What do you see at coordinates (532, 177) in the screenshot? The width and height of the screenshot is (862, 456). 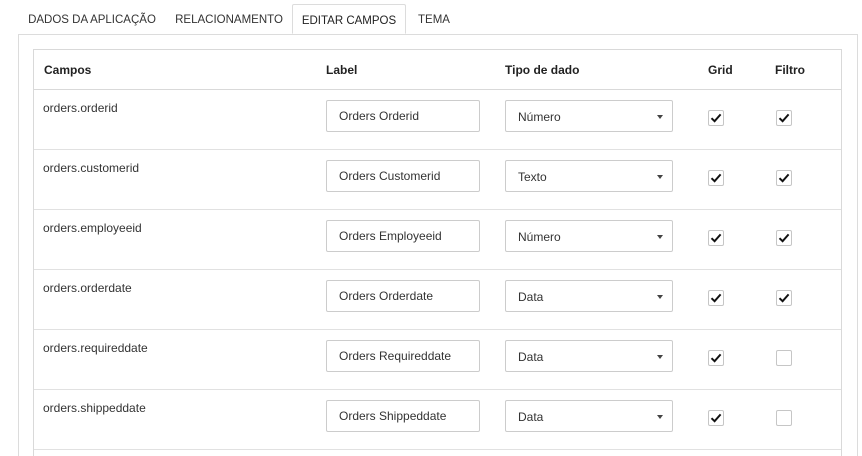 I see `data-type-value: Texto` at bounding box center [532, 177].